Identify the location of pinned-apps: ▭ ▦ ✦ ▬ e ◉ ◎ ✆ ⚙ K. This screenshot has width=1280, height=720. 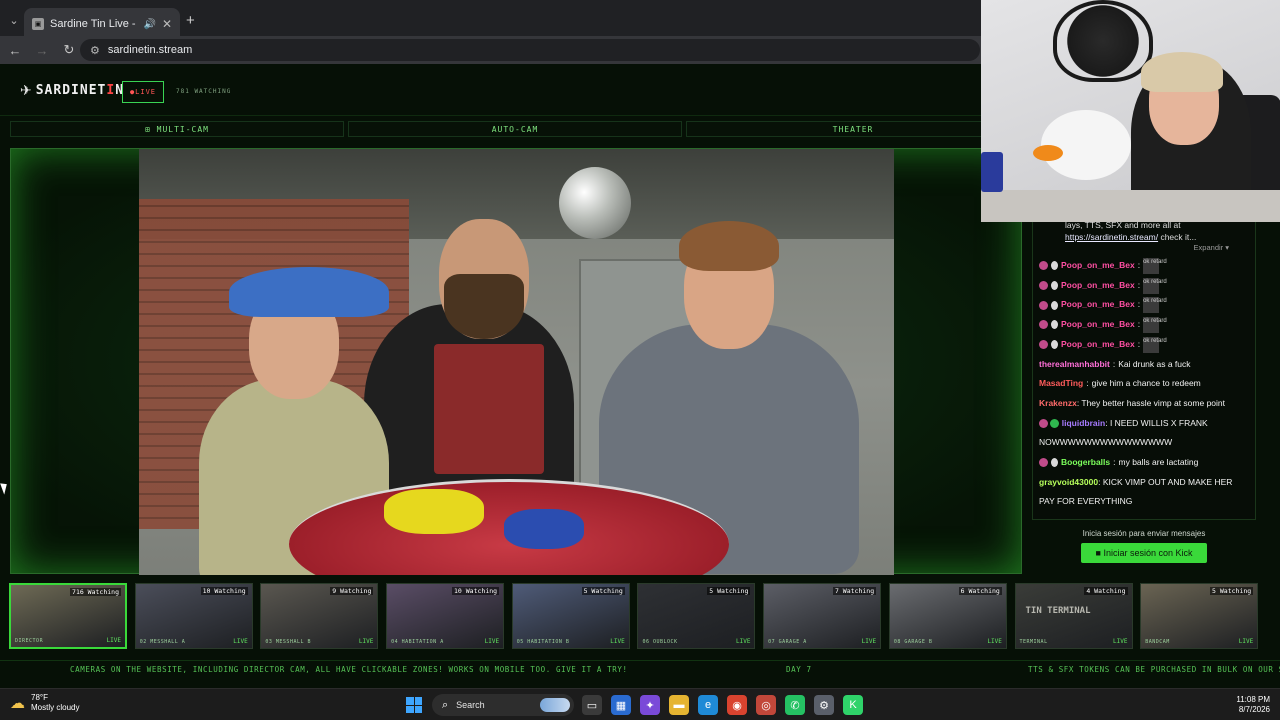
(722, 705).